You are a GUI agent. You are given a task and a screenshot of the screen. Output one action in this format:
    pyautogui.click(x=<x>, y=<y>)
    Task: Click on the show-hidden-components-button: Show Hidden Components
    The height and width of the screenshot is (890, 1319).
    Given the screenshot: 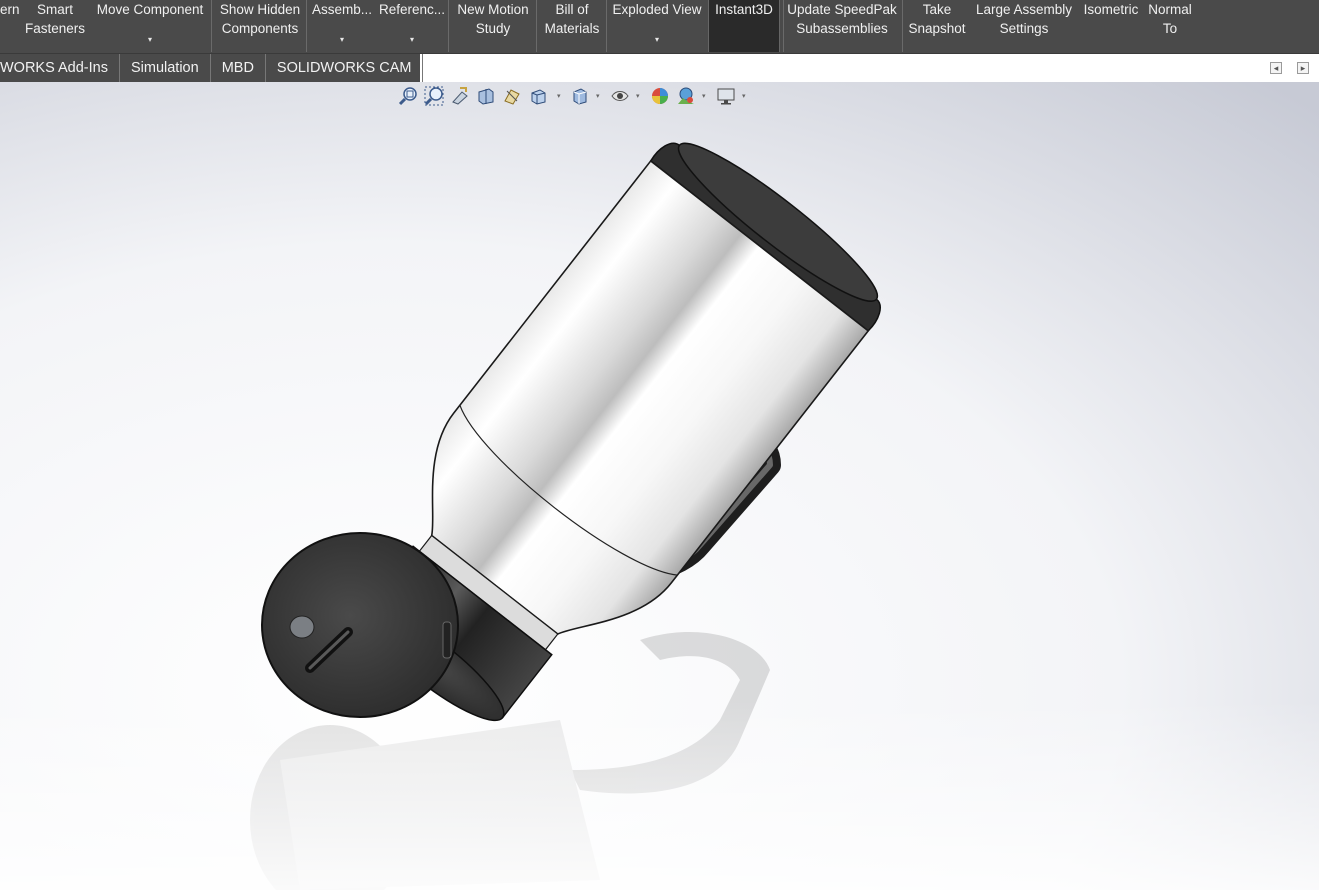 What is the action you would take?
    pyautogui.click(x=260, y=26)
    